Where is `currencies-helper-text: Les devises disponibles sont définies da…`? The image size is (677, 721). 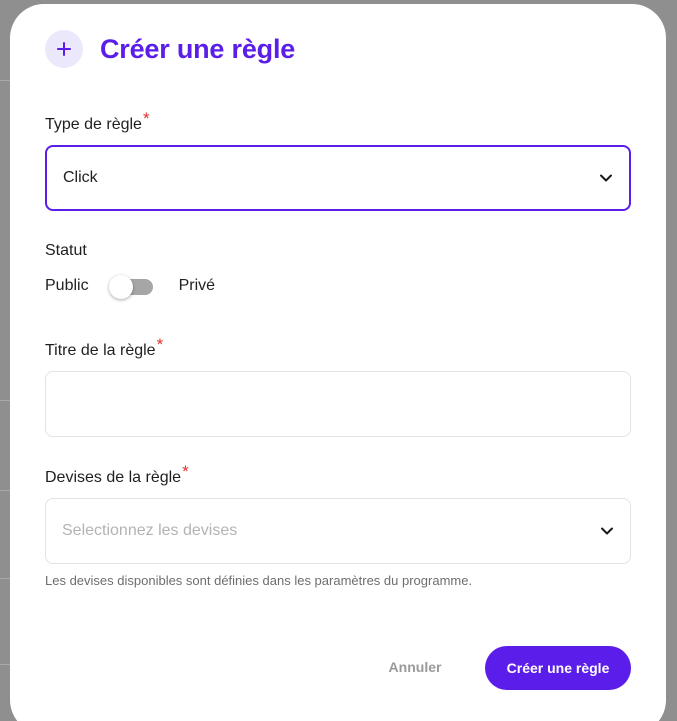
currencies-helper-text: Les devises disponibles sont définies da… is located at coordinates (259, 580).